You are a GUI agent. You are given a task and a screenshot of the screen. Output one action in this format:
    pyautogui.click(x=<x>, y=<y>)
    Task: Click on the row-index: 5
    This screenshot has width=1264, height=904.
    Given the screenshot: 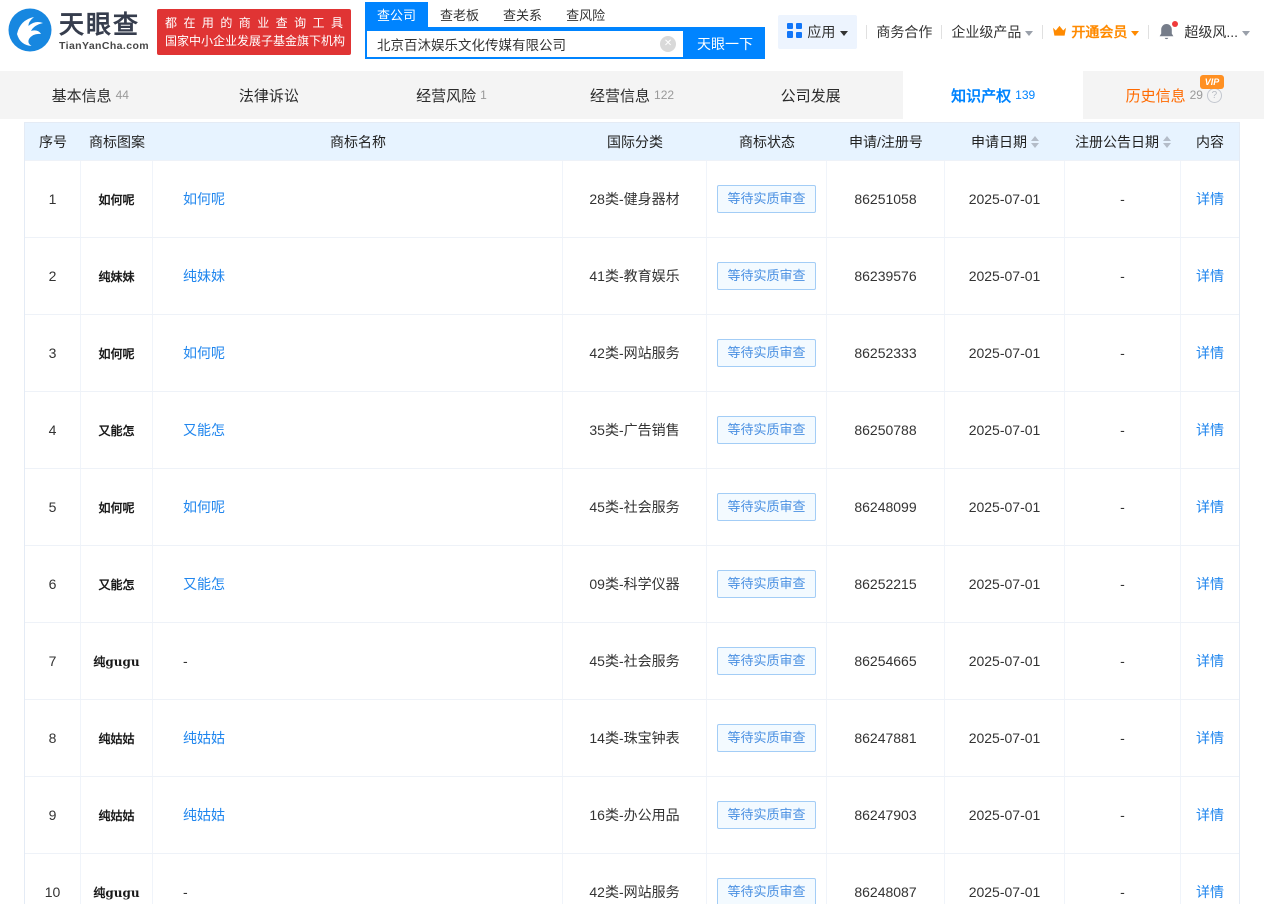 What is the action you would take?
    pyautogui.click(x=53, y=507)
    